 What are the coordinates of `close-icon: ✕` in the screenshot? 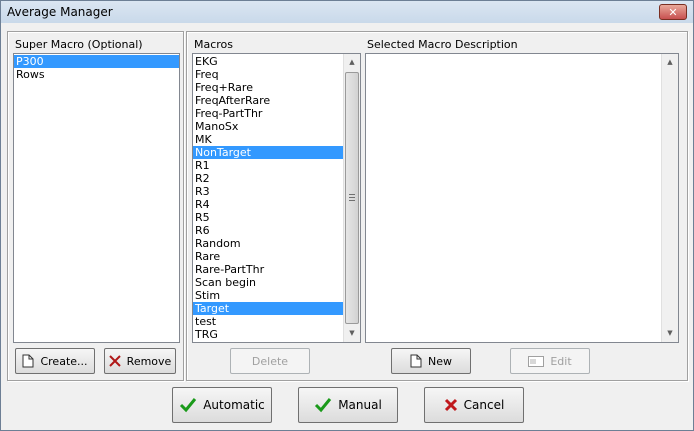 It's located at (673, 12).